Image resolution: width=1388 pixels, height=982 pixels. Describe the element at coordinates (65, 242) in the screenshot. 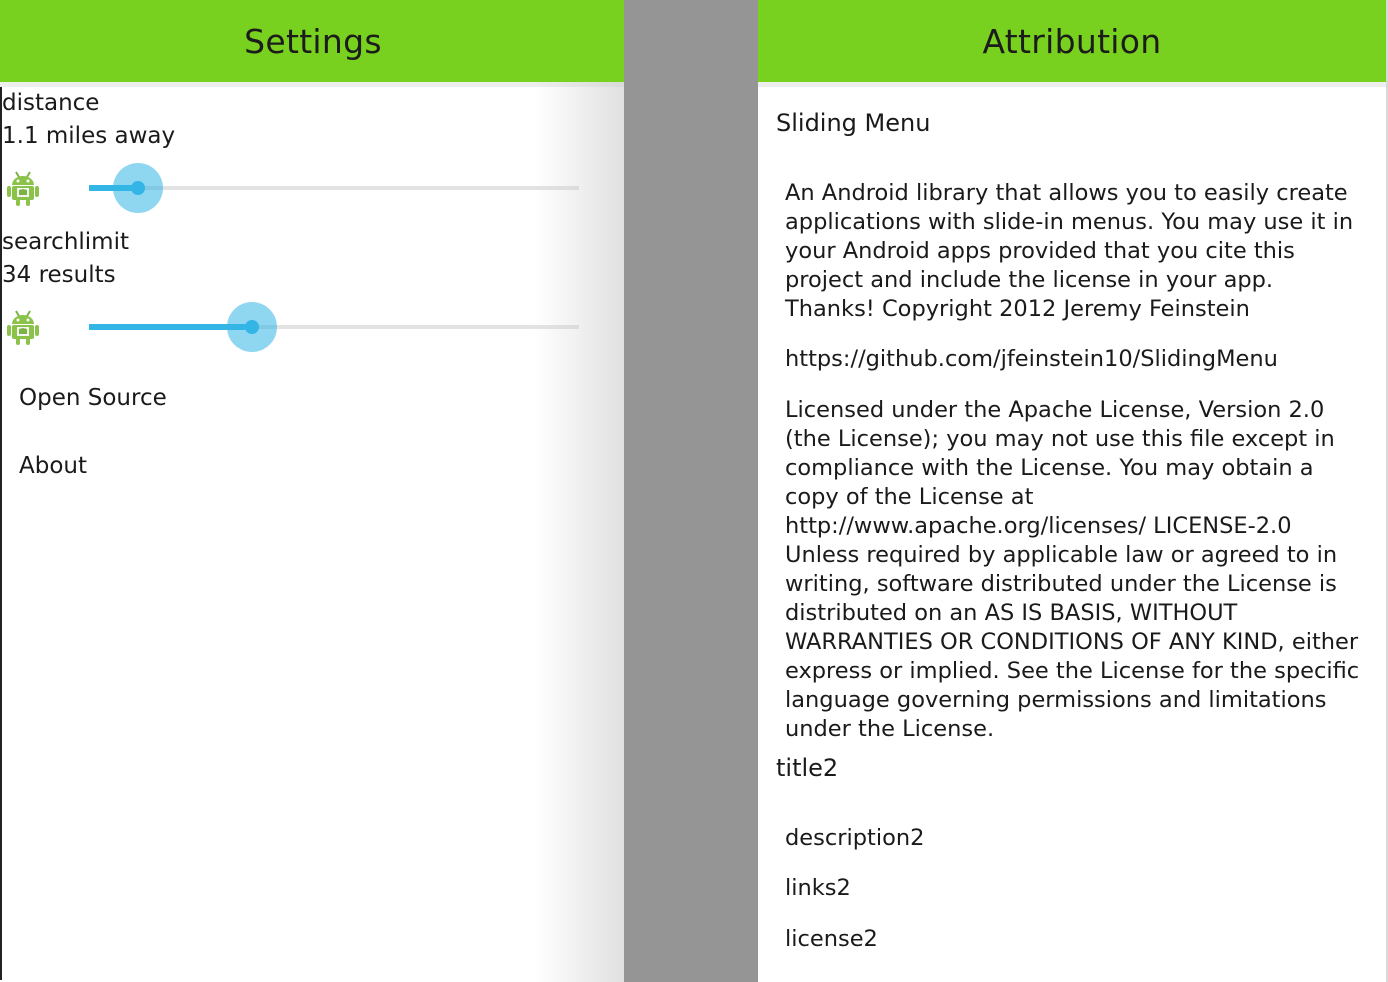

I see `searchlimit-title: searchlimit` at that location.